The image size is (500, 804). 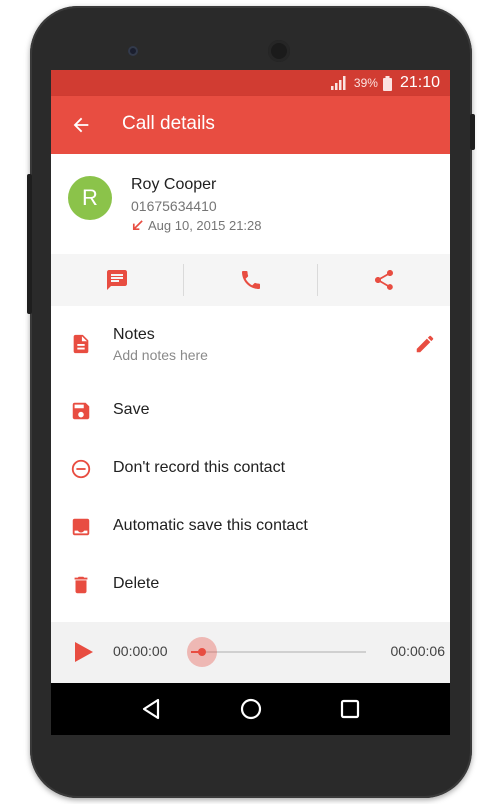 What do you see at coordinates (81, 344) in the screenshot?
I see `document-icon` at bounding box center [81, 344].